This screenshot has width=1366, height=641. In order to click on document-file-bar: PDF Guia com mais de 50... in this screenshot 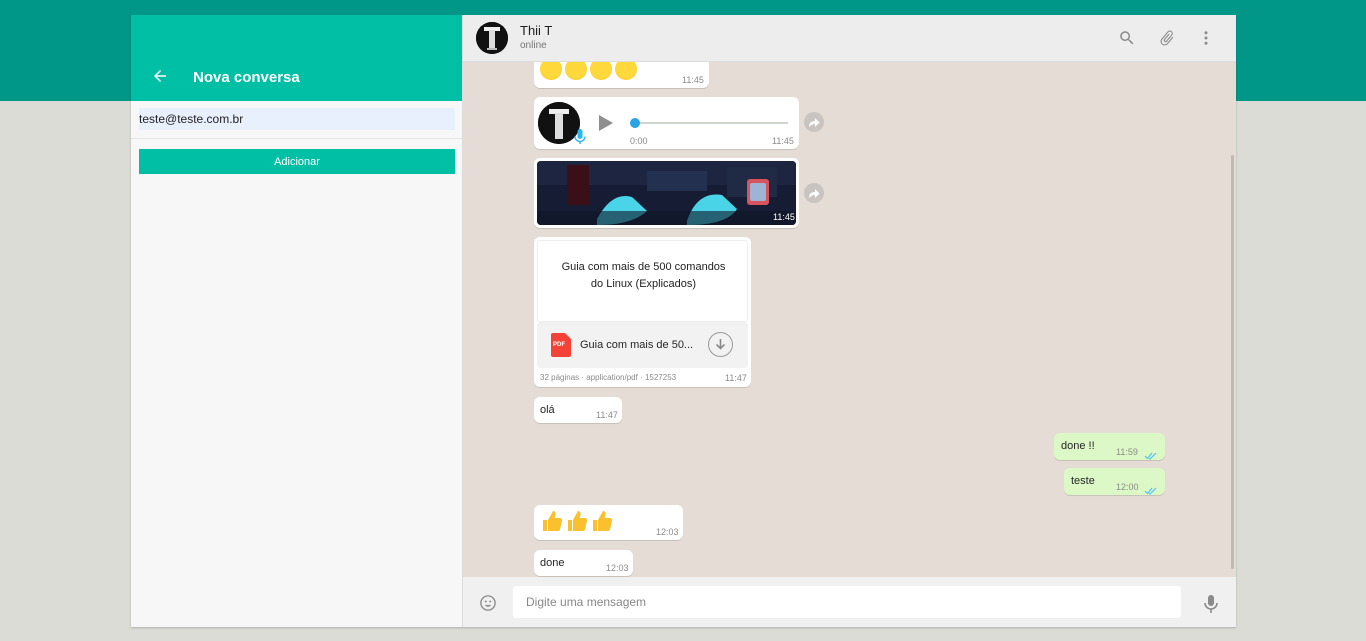, I will do `click(642, 345)`.